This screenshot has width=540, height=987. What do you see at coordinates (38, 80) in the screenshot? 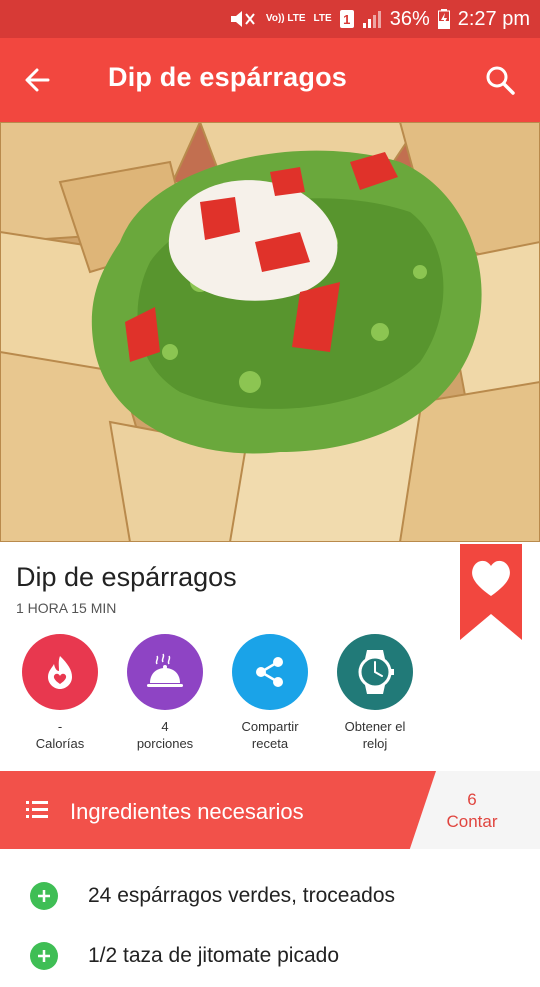
I see `arrow-left-icon` at bounding box center [38, 80].